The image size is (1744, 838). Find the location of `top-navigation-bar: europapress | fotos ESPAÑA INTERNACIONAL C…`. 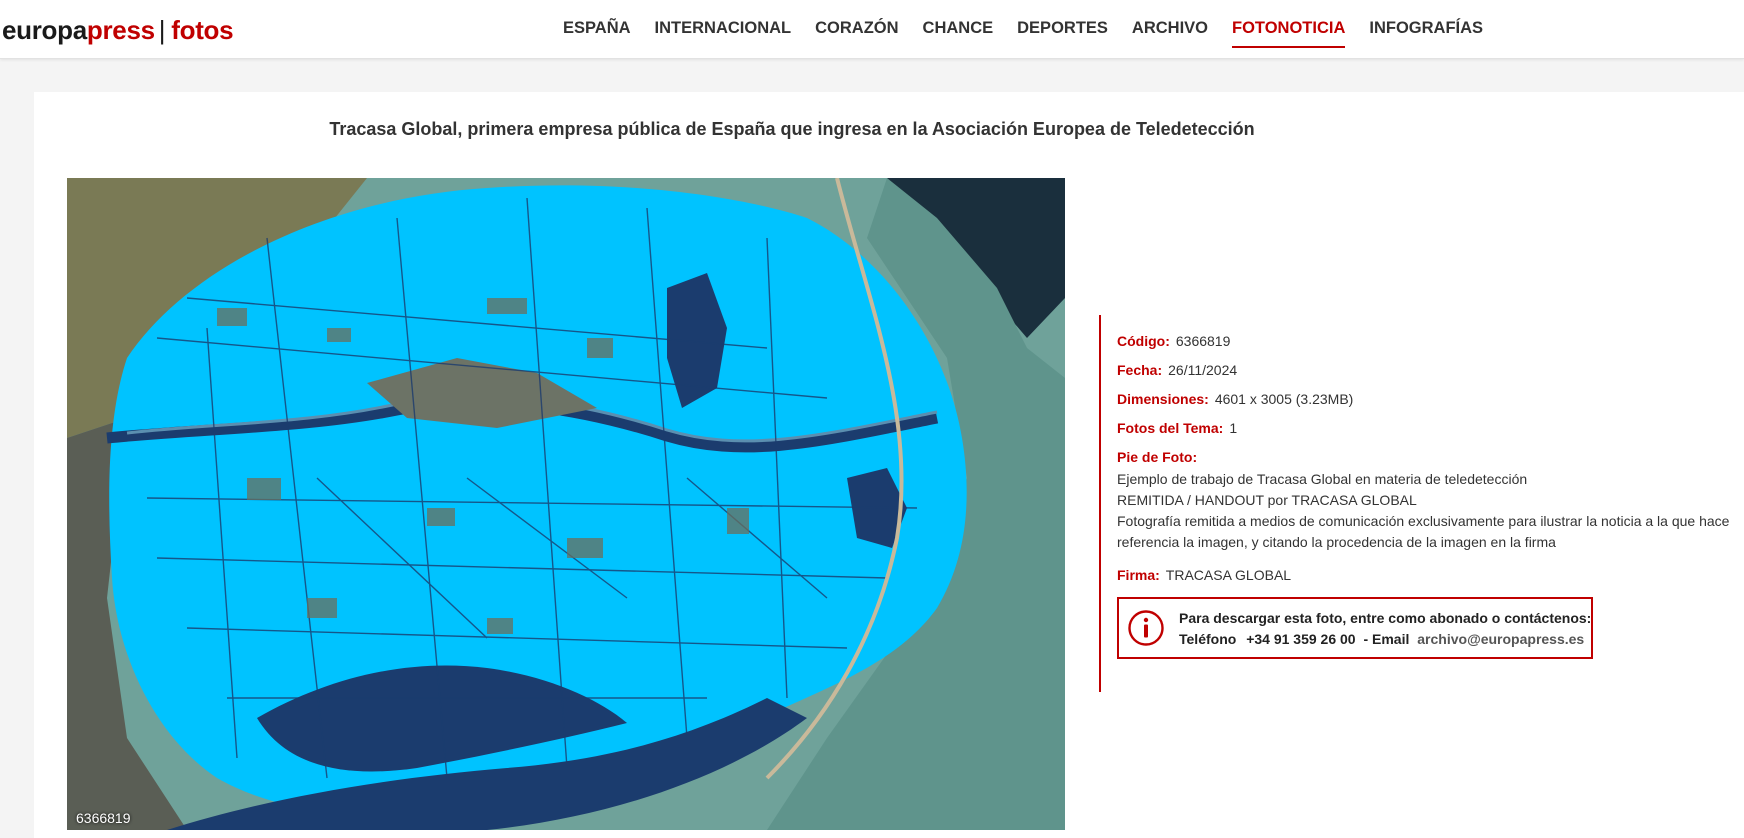

top-navigation-bar: europapress | fotos ESPAÑA INTERNACIONAL C… is located at coordinates (872, 29).